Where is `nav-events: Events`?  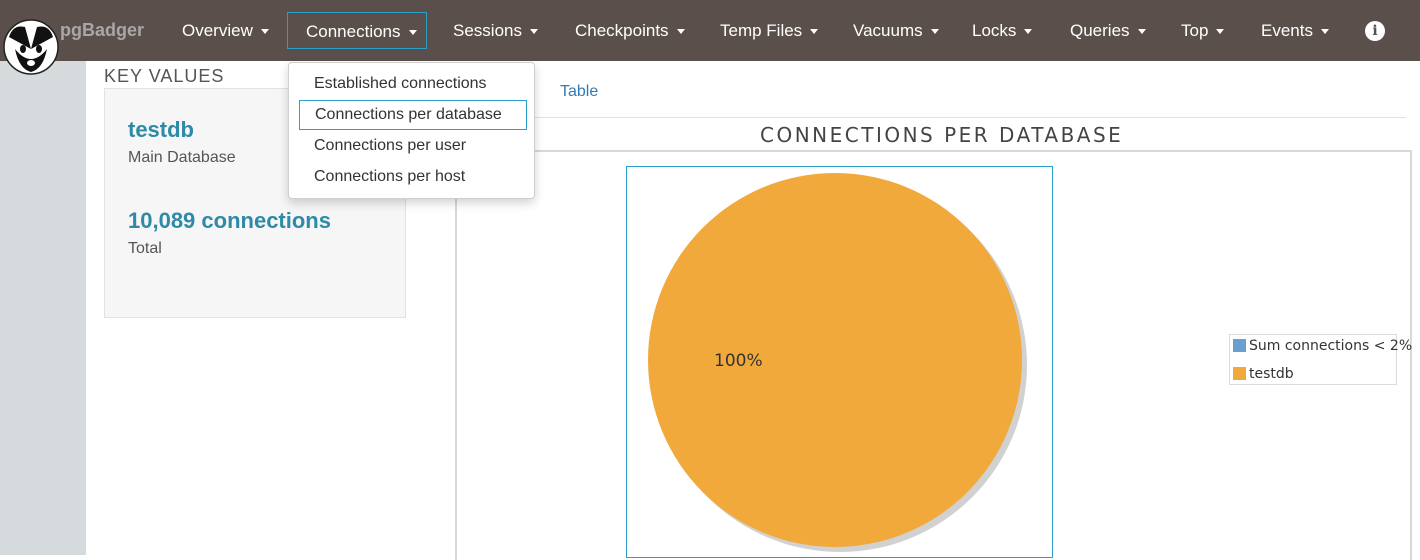
nav-events: Events is located at coordinates (1295, 30).